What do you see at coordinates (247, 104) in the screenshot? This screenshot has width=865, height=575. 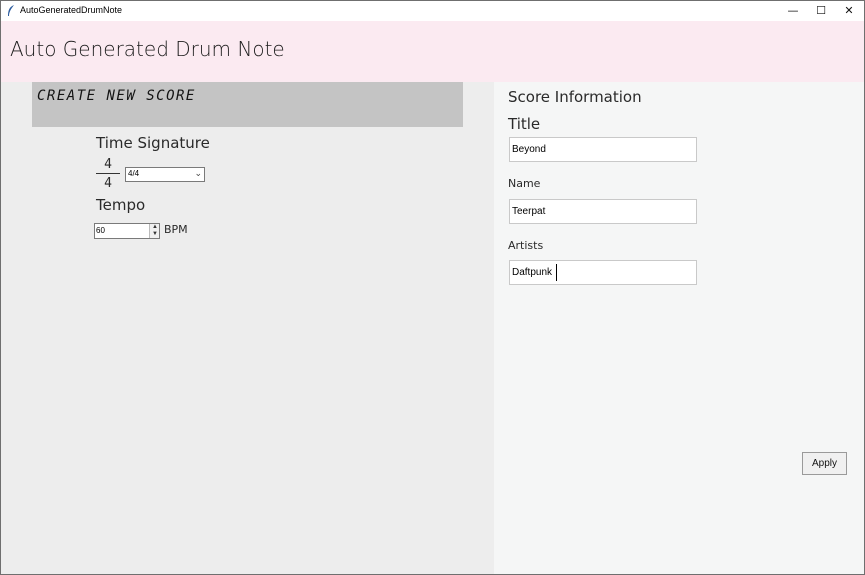 I see `create-score-banner: CREATE NEW SCORE` at bounding box center [247, 104].